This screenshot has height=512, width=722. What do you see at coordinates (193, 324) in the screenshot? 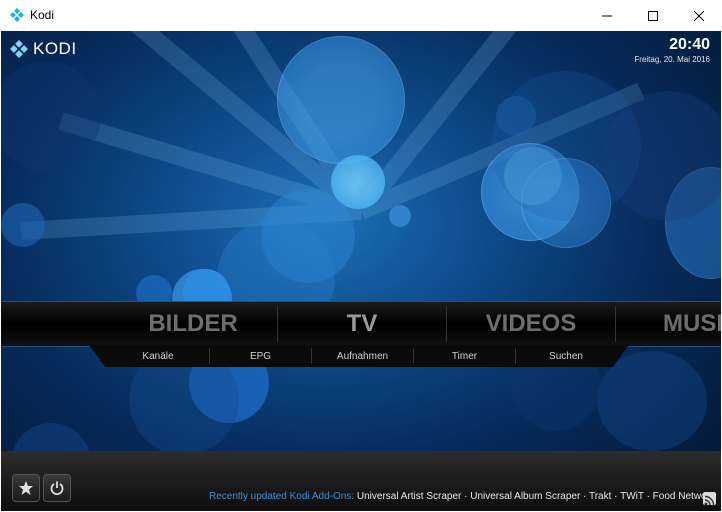
I see `menu-item-bilder: BILDER` at bounding box center [193, 324].